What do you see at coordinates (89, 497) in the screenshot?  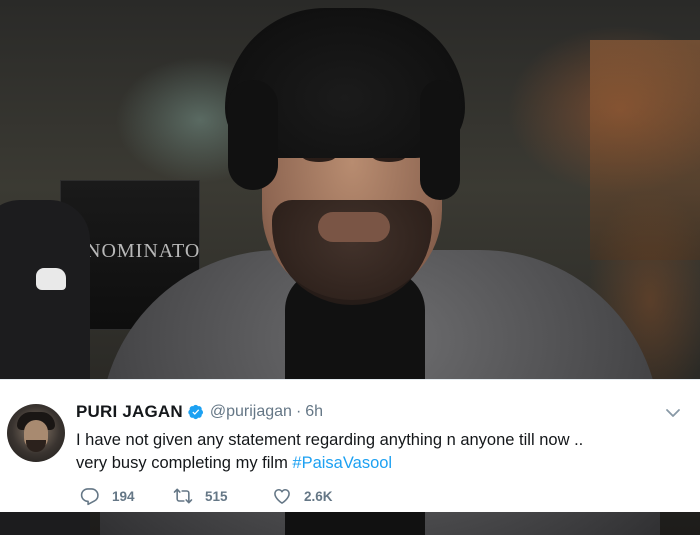 I see `reply-icon` at bounding box center [89, 497].